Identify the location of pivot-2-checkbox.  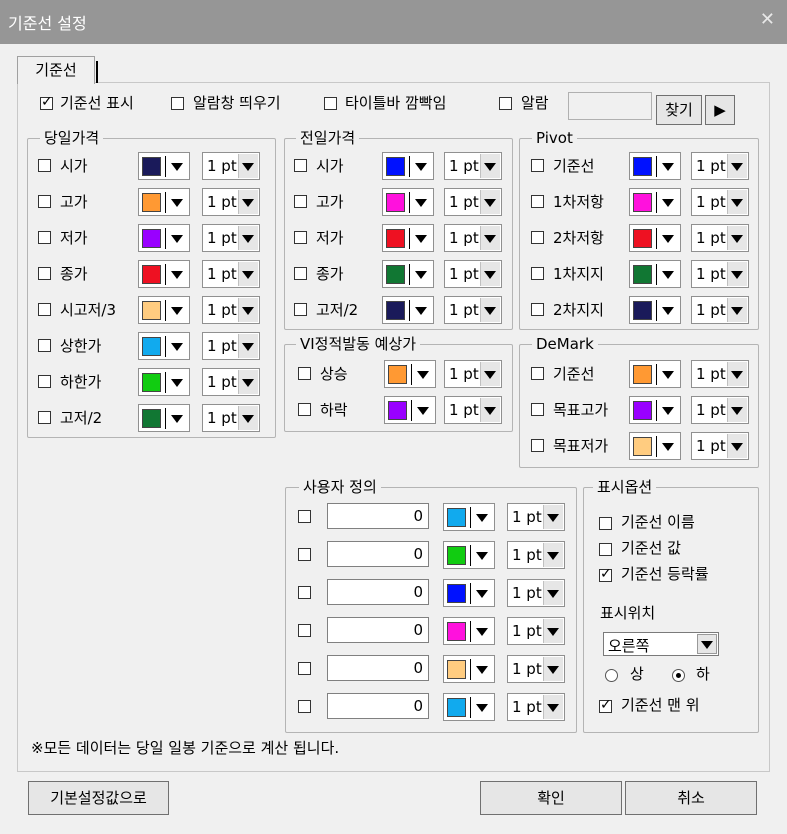
(537, 237).